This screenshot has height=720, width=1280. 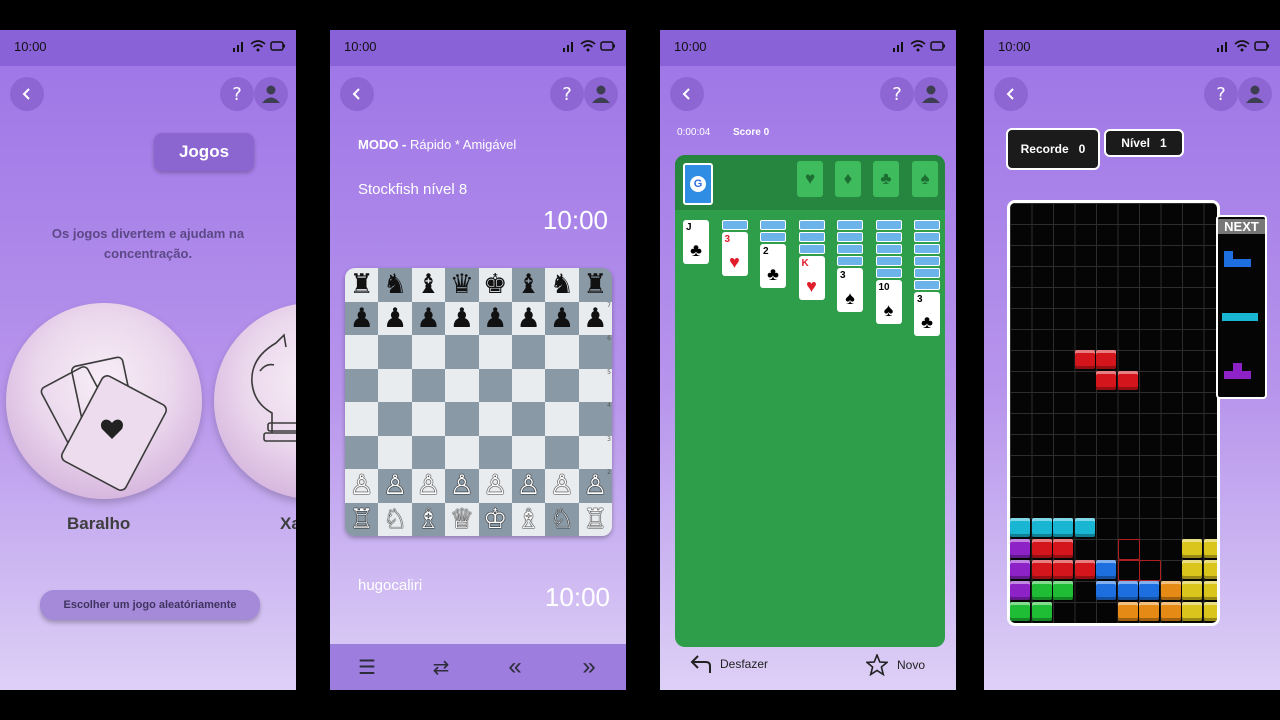 I want to click on chess-board: ♜ ♞ ♝ ♛ ♚ ♝ ♞ ♜ ♟ ♟ ♟ ♟ ♟ ♟ ♟ 7 ♟ 6 5 4 3 ♙ ♙ ♙ ♙ ♙ ♙ ♙ 2 ♙ ♖ ♘ ♗ ♕ ♔ ♗ ♘ ♖, so click(x=478, y=402).